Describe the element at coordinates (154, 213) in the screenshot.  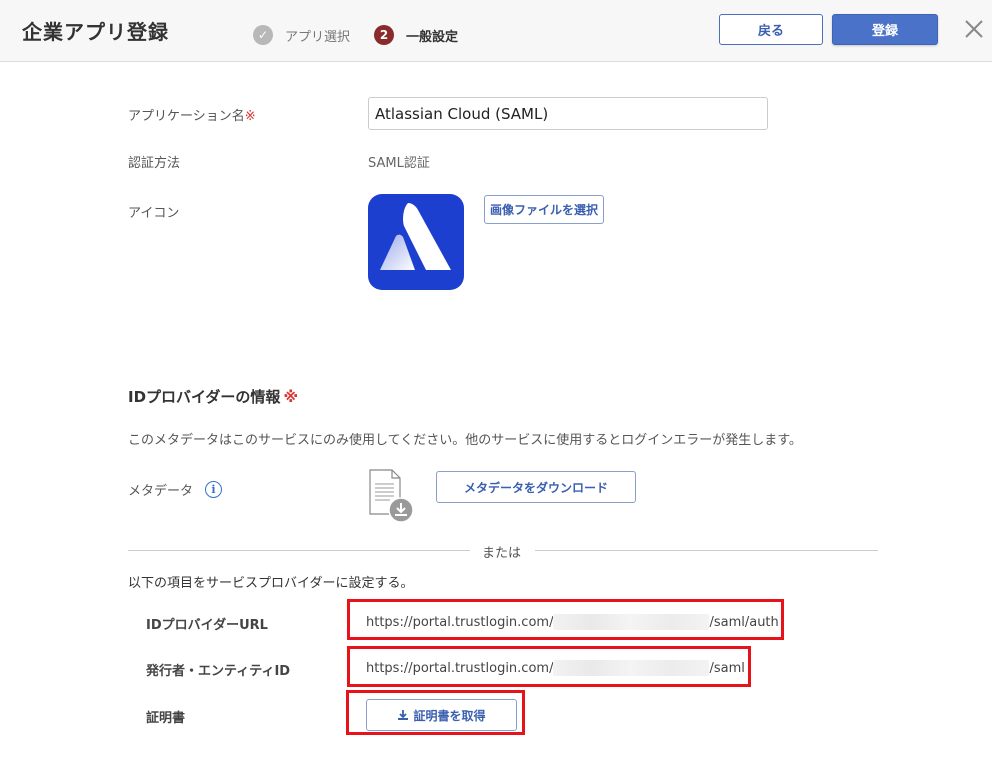
I see `icon-label: アイコン` at that location.